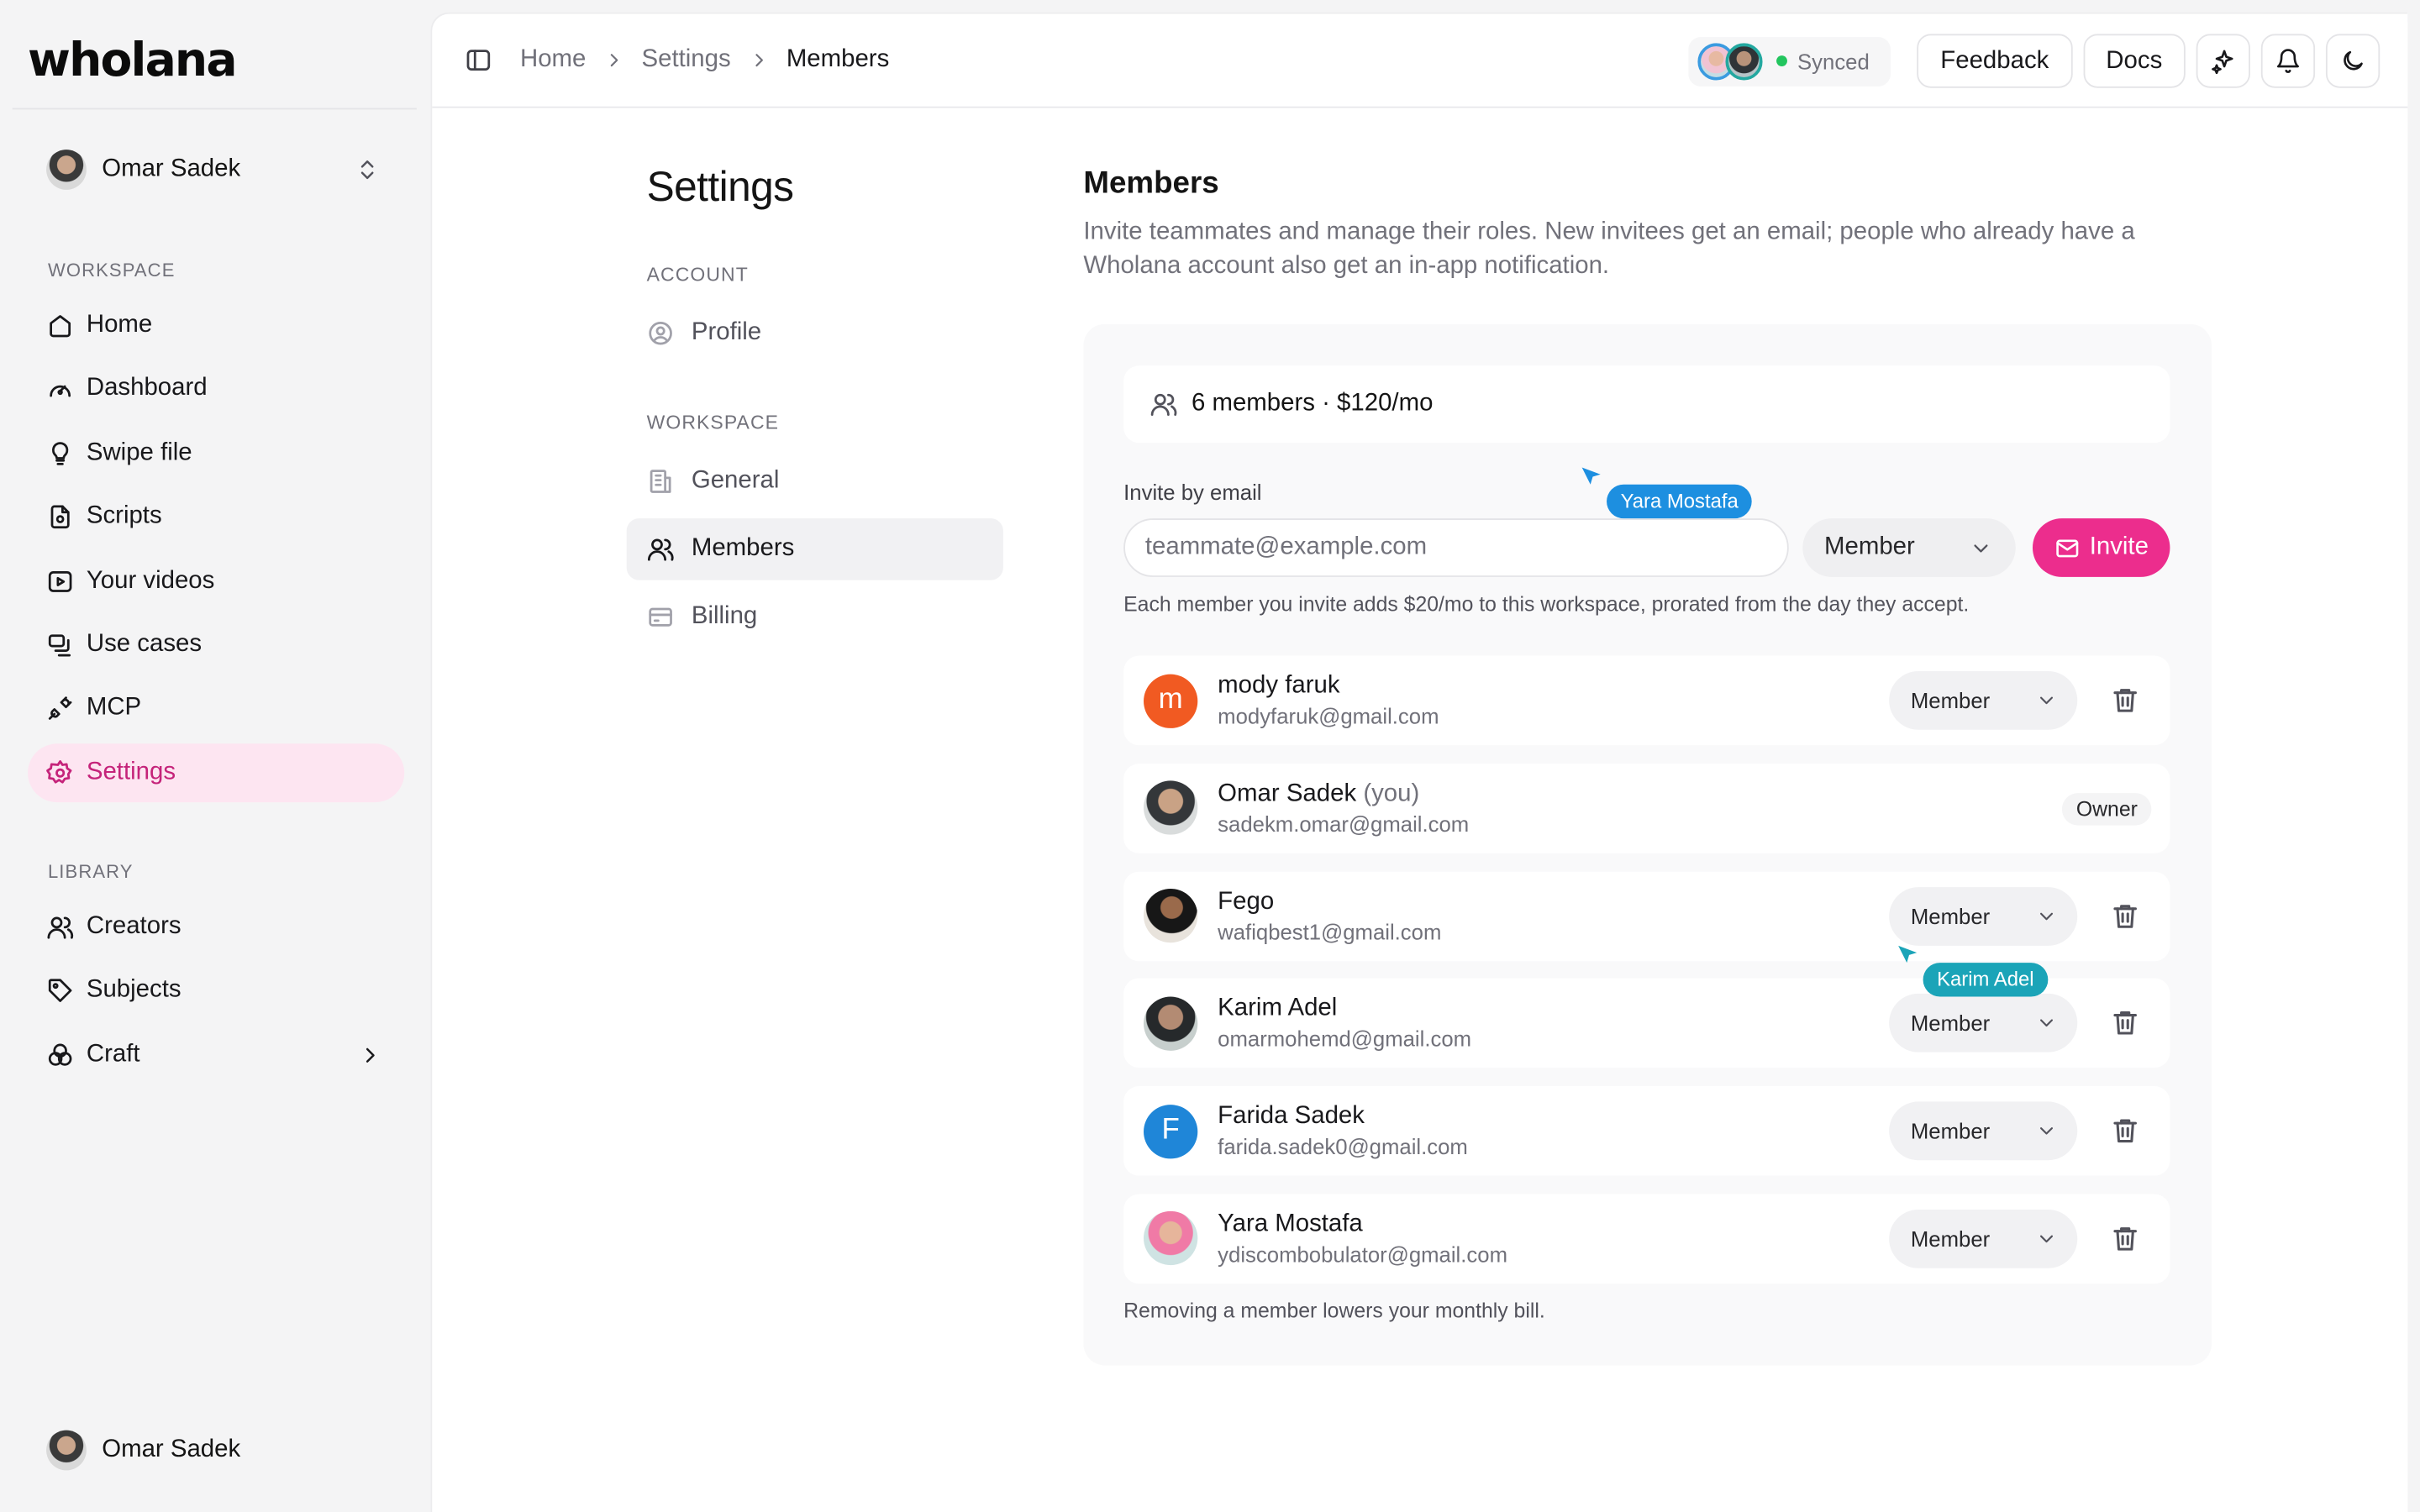  I want to click on user-name: Omar Sadek, so click(172, 1449).